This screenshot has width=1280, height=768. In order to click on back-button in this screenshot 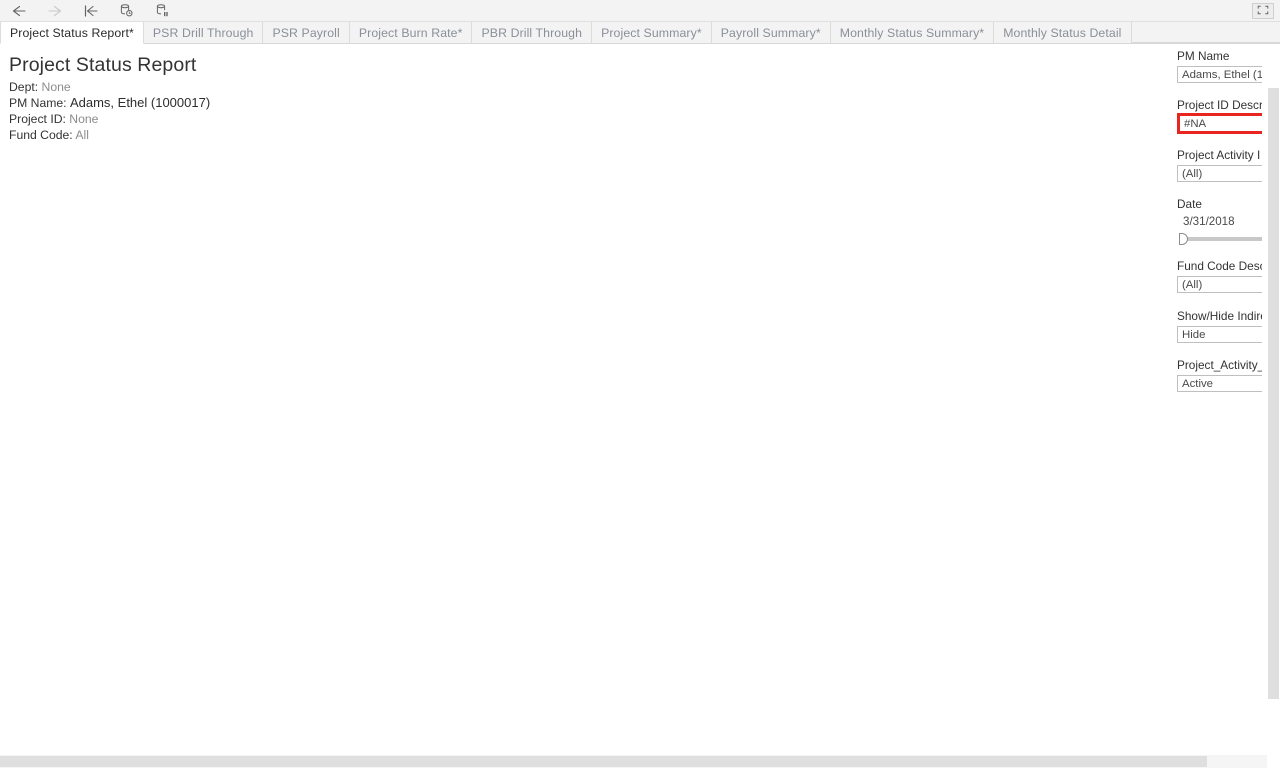, I will do `click(19, 10)`.